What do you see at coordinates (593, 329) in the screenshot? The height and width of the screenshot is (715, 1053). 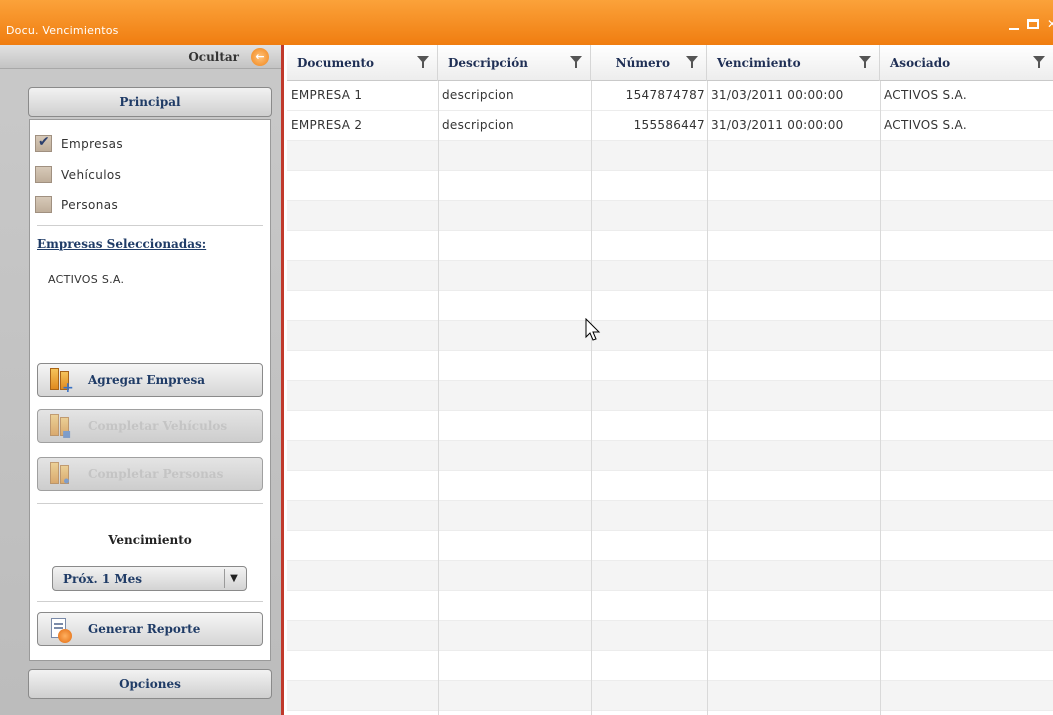 I see `mouse-cursor-icon` at bounding box center [593, 329].